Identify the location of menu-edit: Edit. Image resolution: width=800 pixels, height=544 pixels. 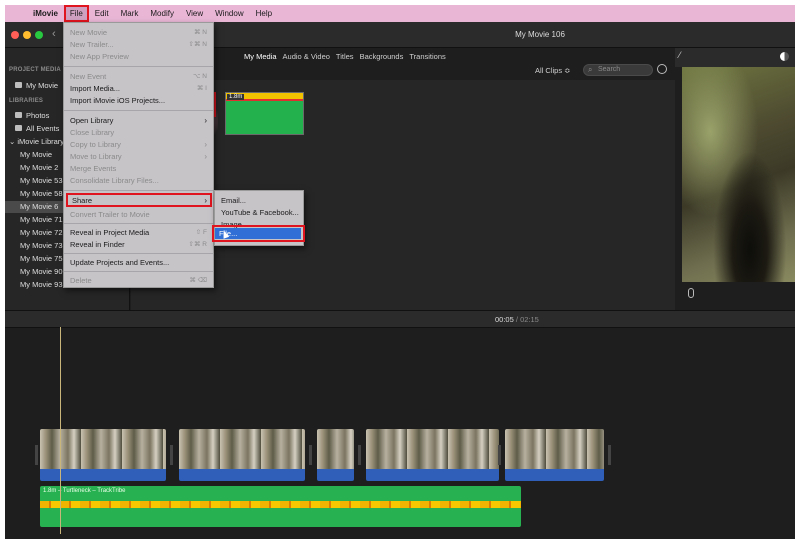
(102, 13).